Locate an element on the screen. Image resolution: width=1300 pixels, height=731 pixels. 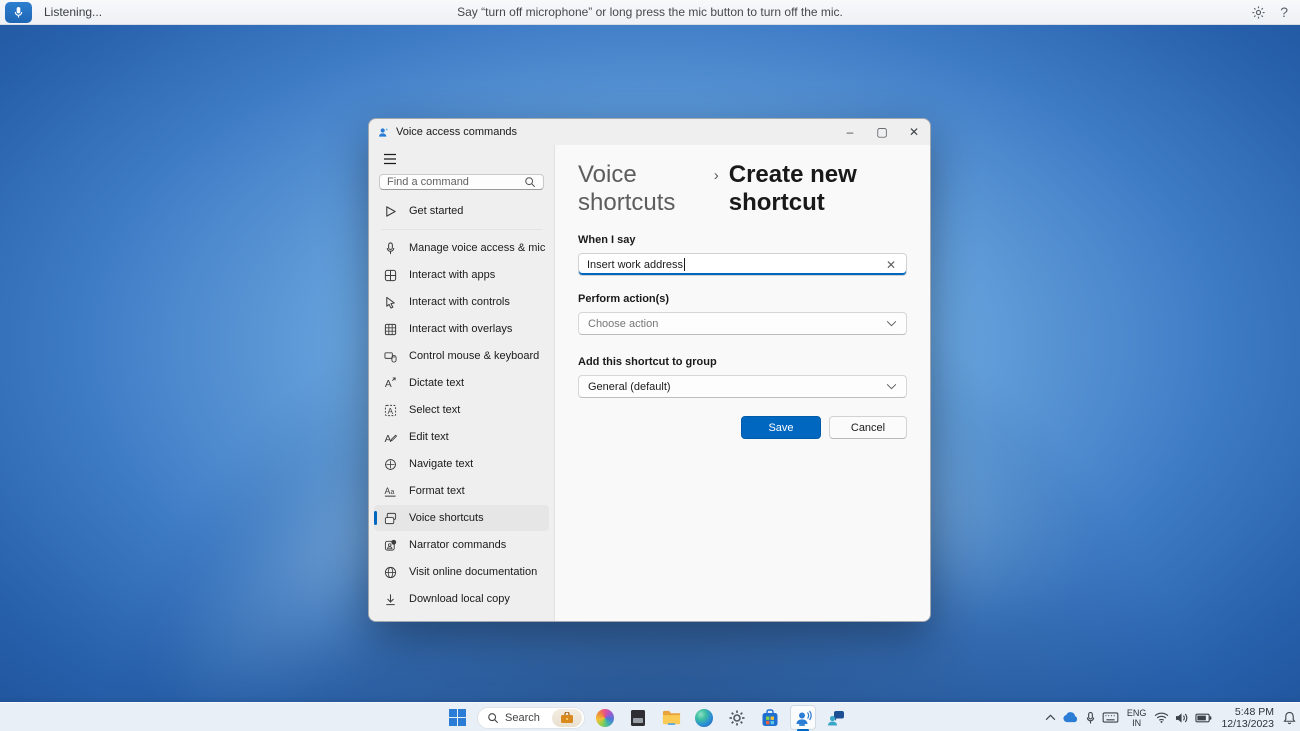
sidebar-item-format-text: Aa Format text is located at coordinates (461, 491).